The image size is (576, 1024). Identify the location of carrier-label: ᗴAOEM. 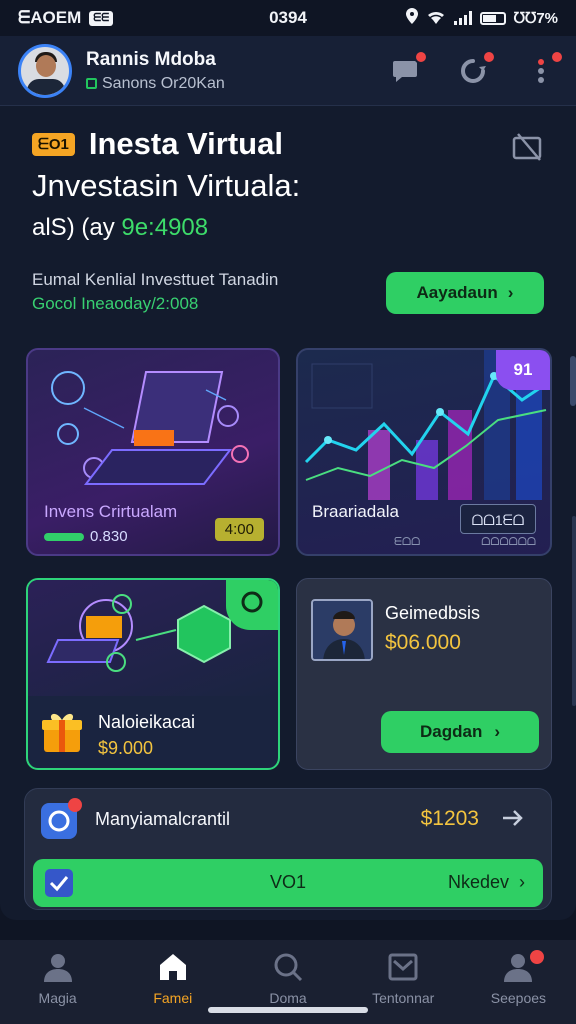
(50, 17).